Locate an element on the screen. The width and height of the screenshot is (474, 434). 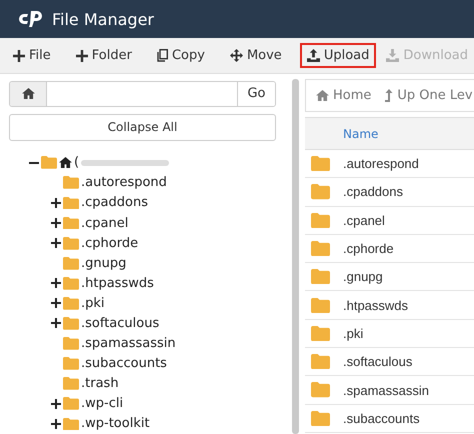
copy-icon is located at coordinates (162, 55).